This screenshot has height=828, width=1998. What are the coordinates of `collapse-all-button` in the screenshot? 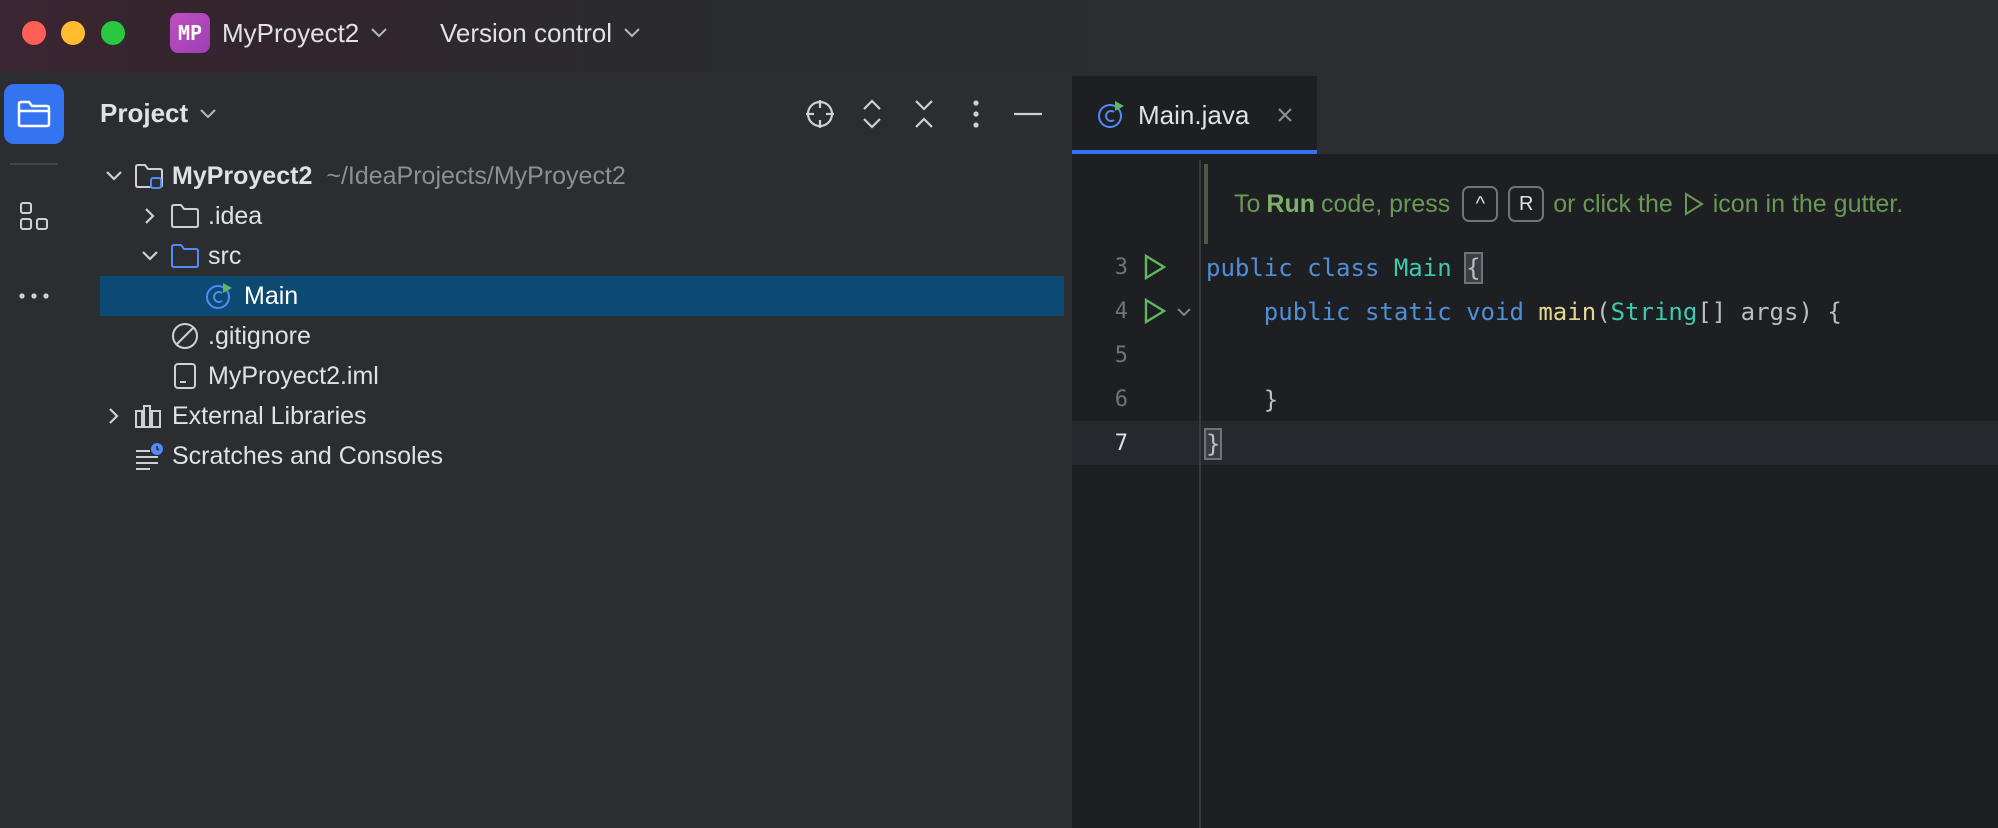 It's located at (924, 114).